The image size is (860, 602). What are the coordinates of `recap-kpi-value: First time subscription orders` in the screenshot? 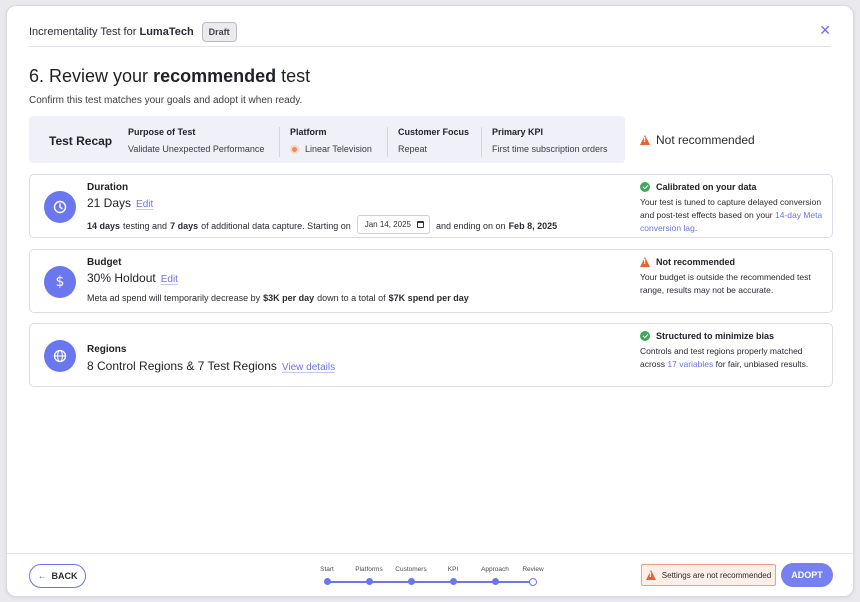 It's located at (550, 149).